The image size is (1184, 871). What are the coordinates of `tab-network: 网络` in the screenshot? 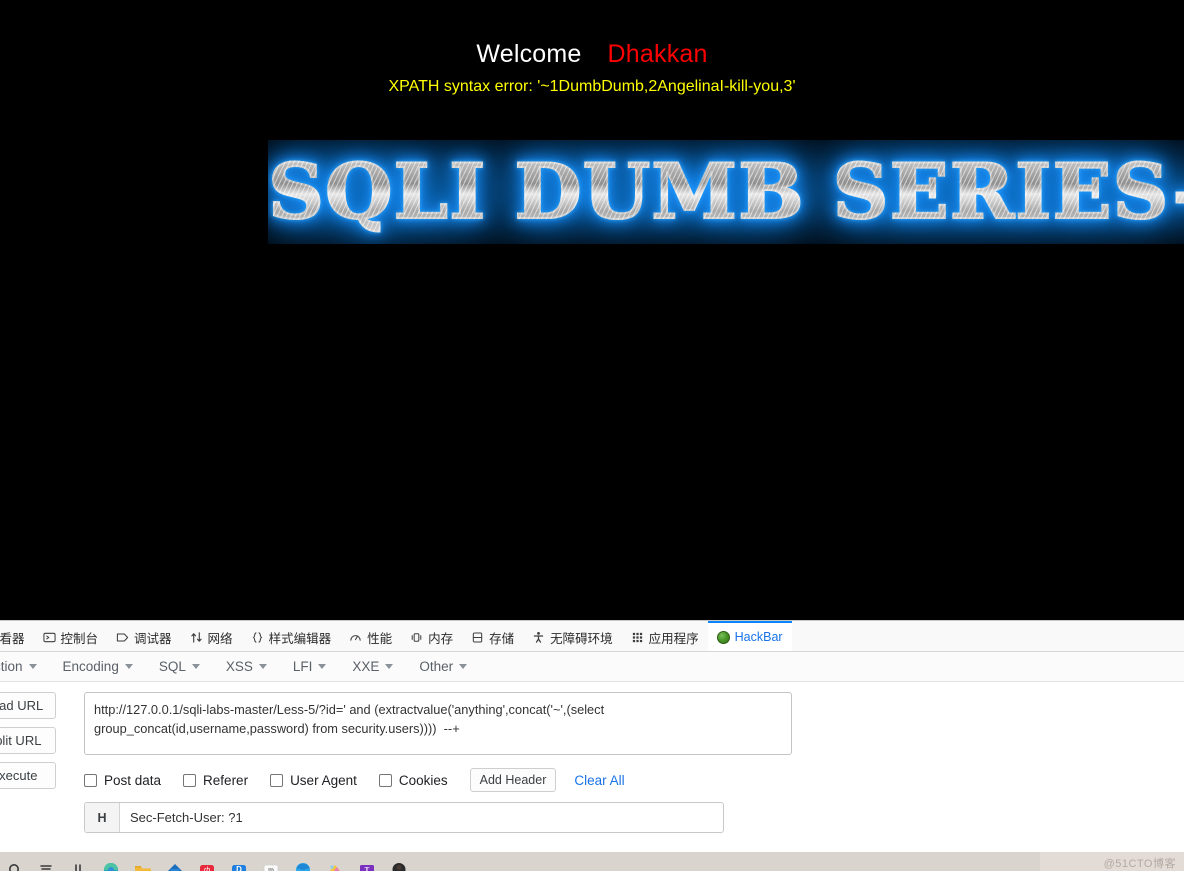 It's located at (211, 636).